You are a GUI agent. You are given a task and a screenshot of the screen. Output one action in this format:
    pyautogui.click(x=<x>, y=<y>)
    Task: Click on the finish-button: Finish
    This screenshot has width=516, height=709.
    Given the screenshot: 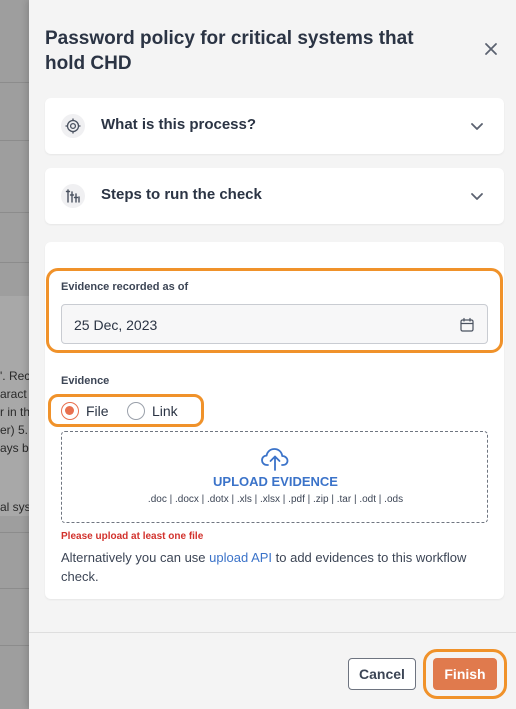 What is the action you would take?
    pyautogui.click(x=465, y=674)
    